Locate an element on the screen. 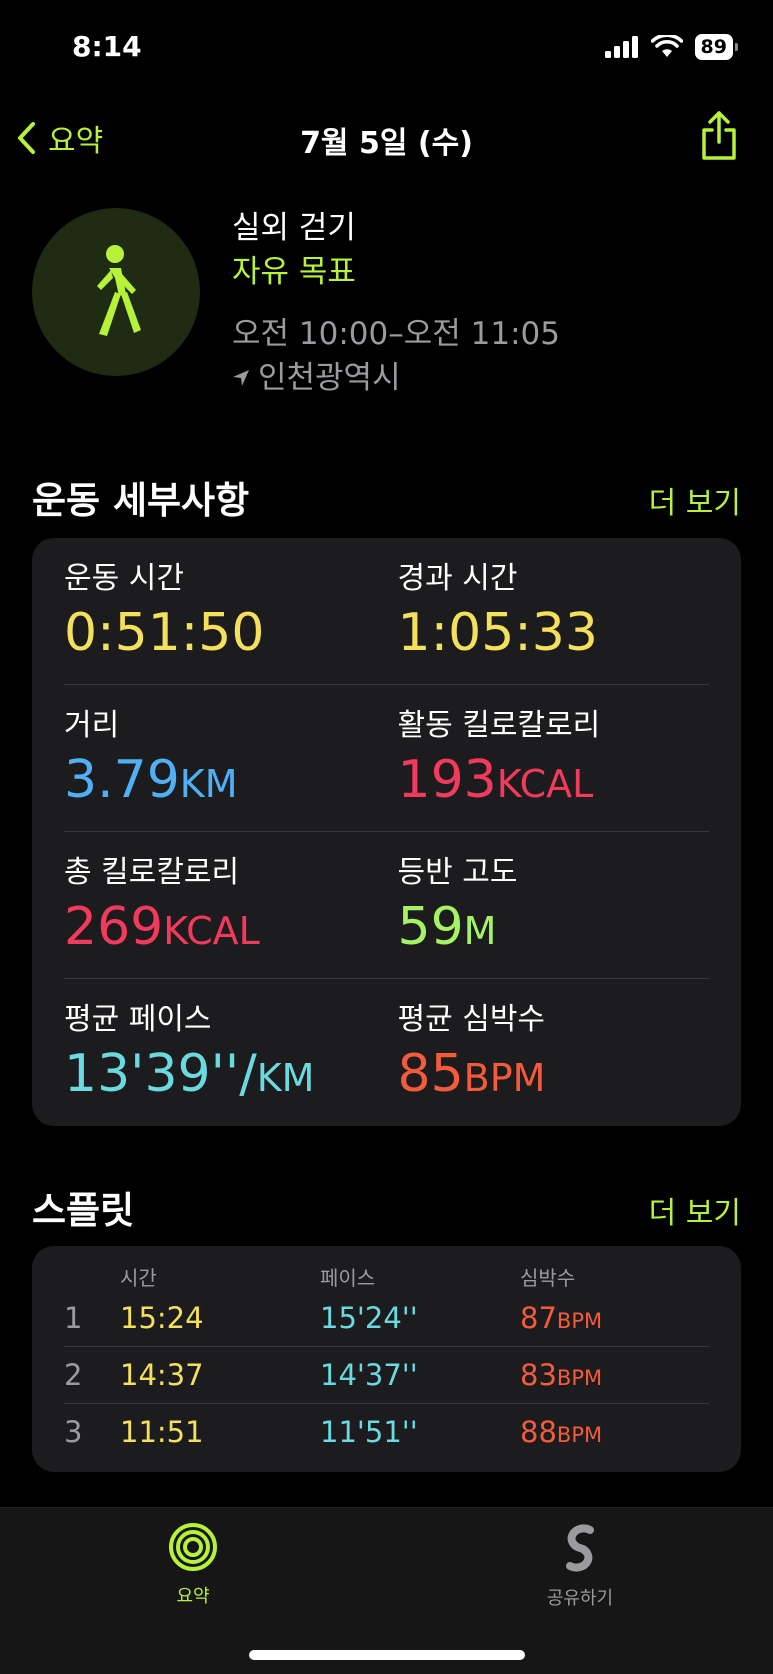 The width and height of the screenshot is (773, 1674). split-pace: 15'24'' is located at coordinates (369, 1318).